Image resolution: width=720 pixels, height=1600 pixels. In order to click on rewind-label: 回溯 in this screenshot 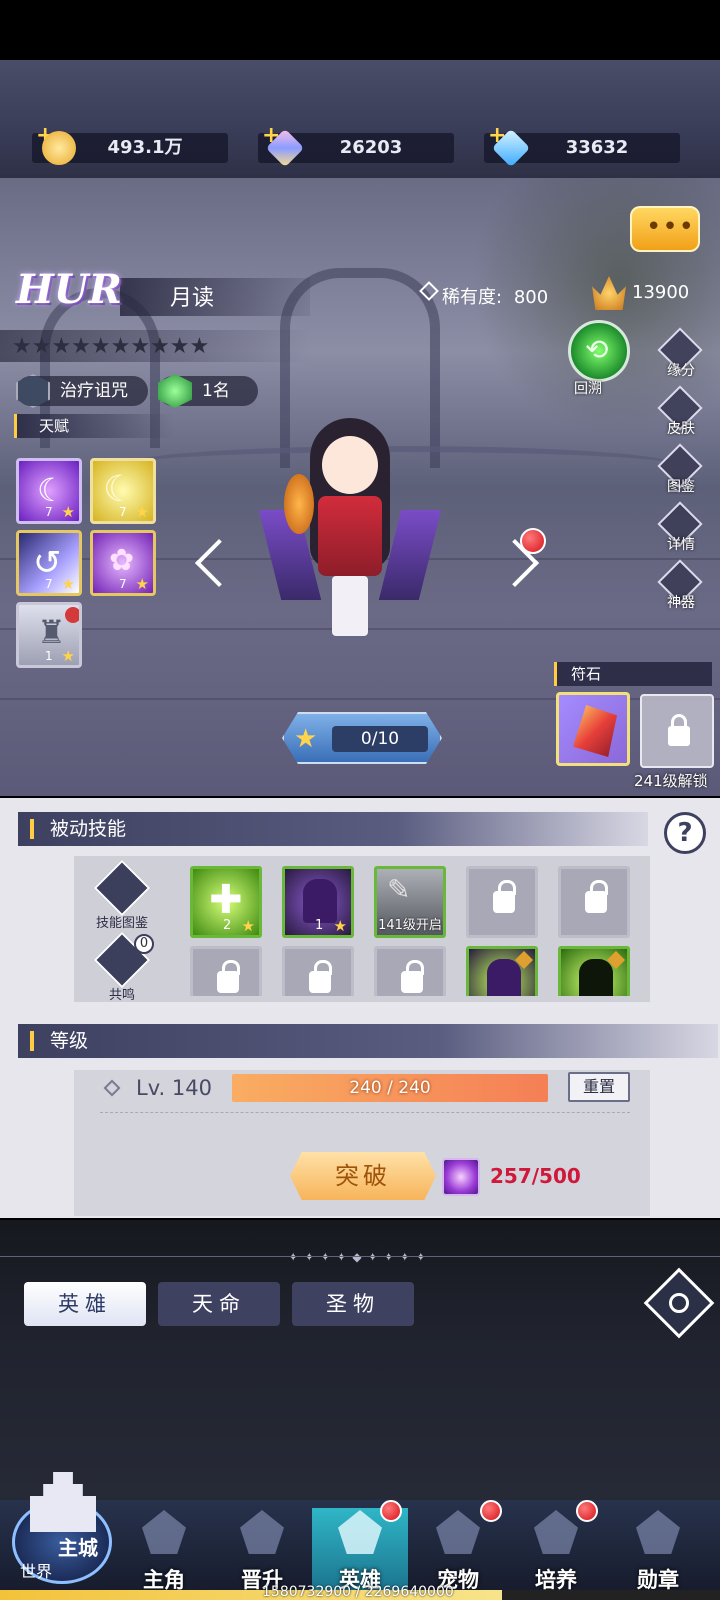, I will do `click(588, 389)`.